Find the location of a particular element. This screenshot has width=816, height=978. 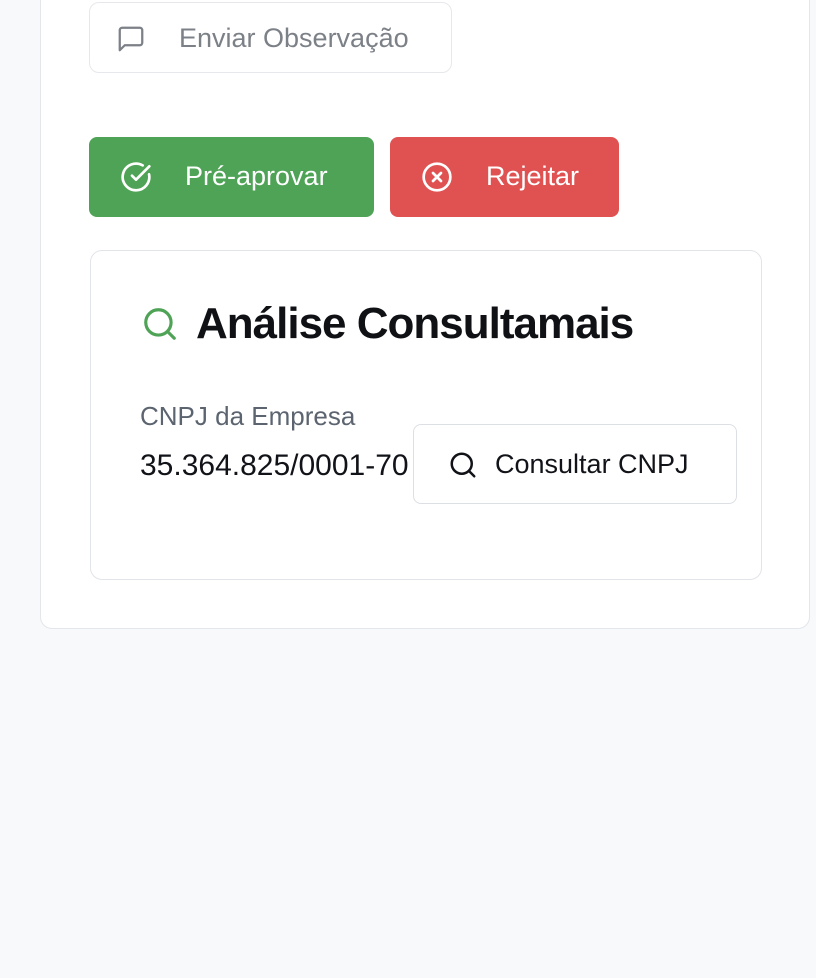

check-circle-icon is located at coordinates (136, 177).